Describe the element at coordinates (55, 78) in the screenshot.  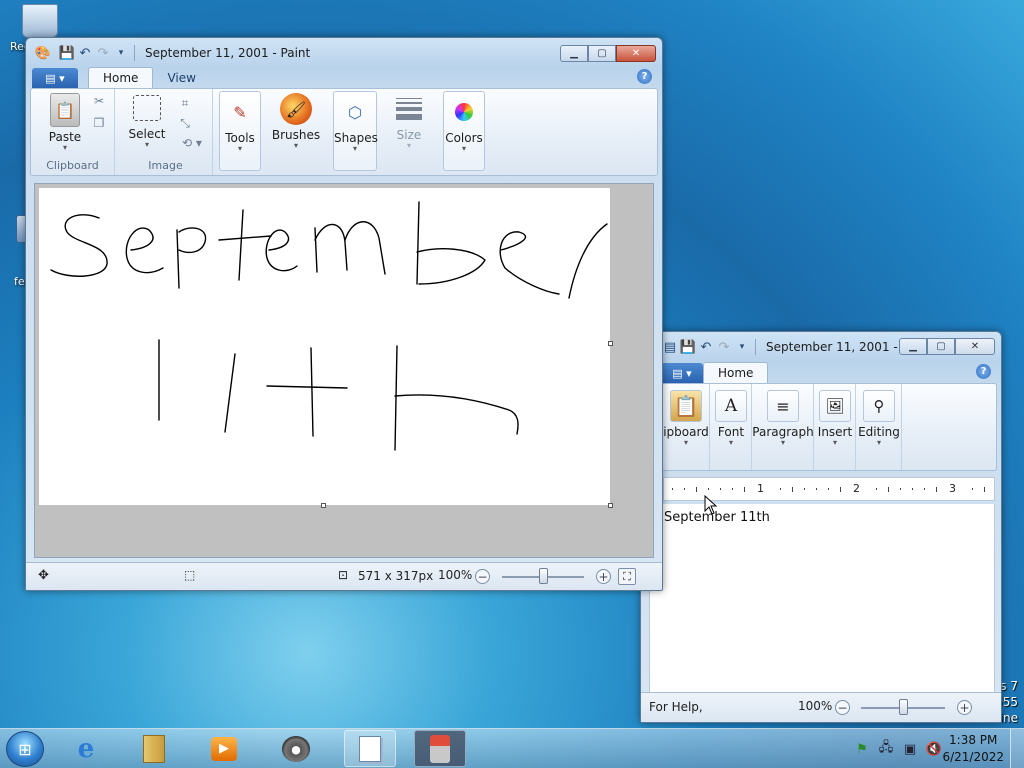
I see `paint-app-menu-button: ▤ ▾` at that location.